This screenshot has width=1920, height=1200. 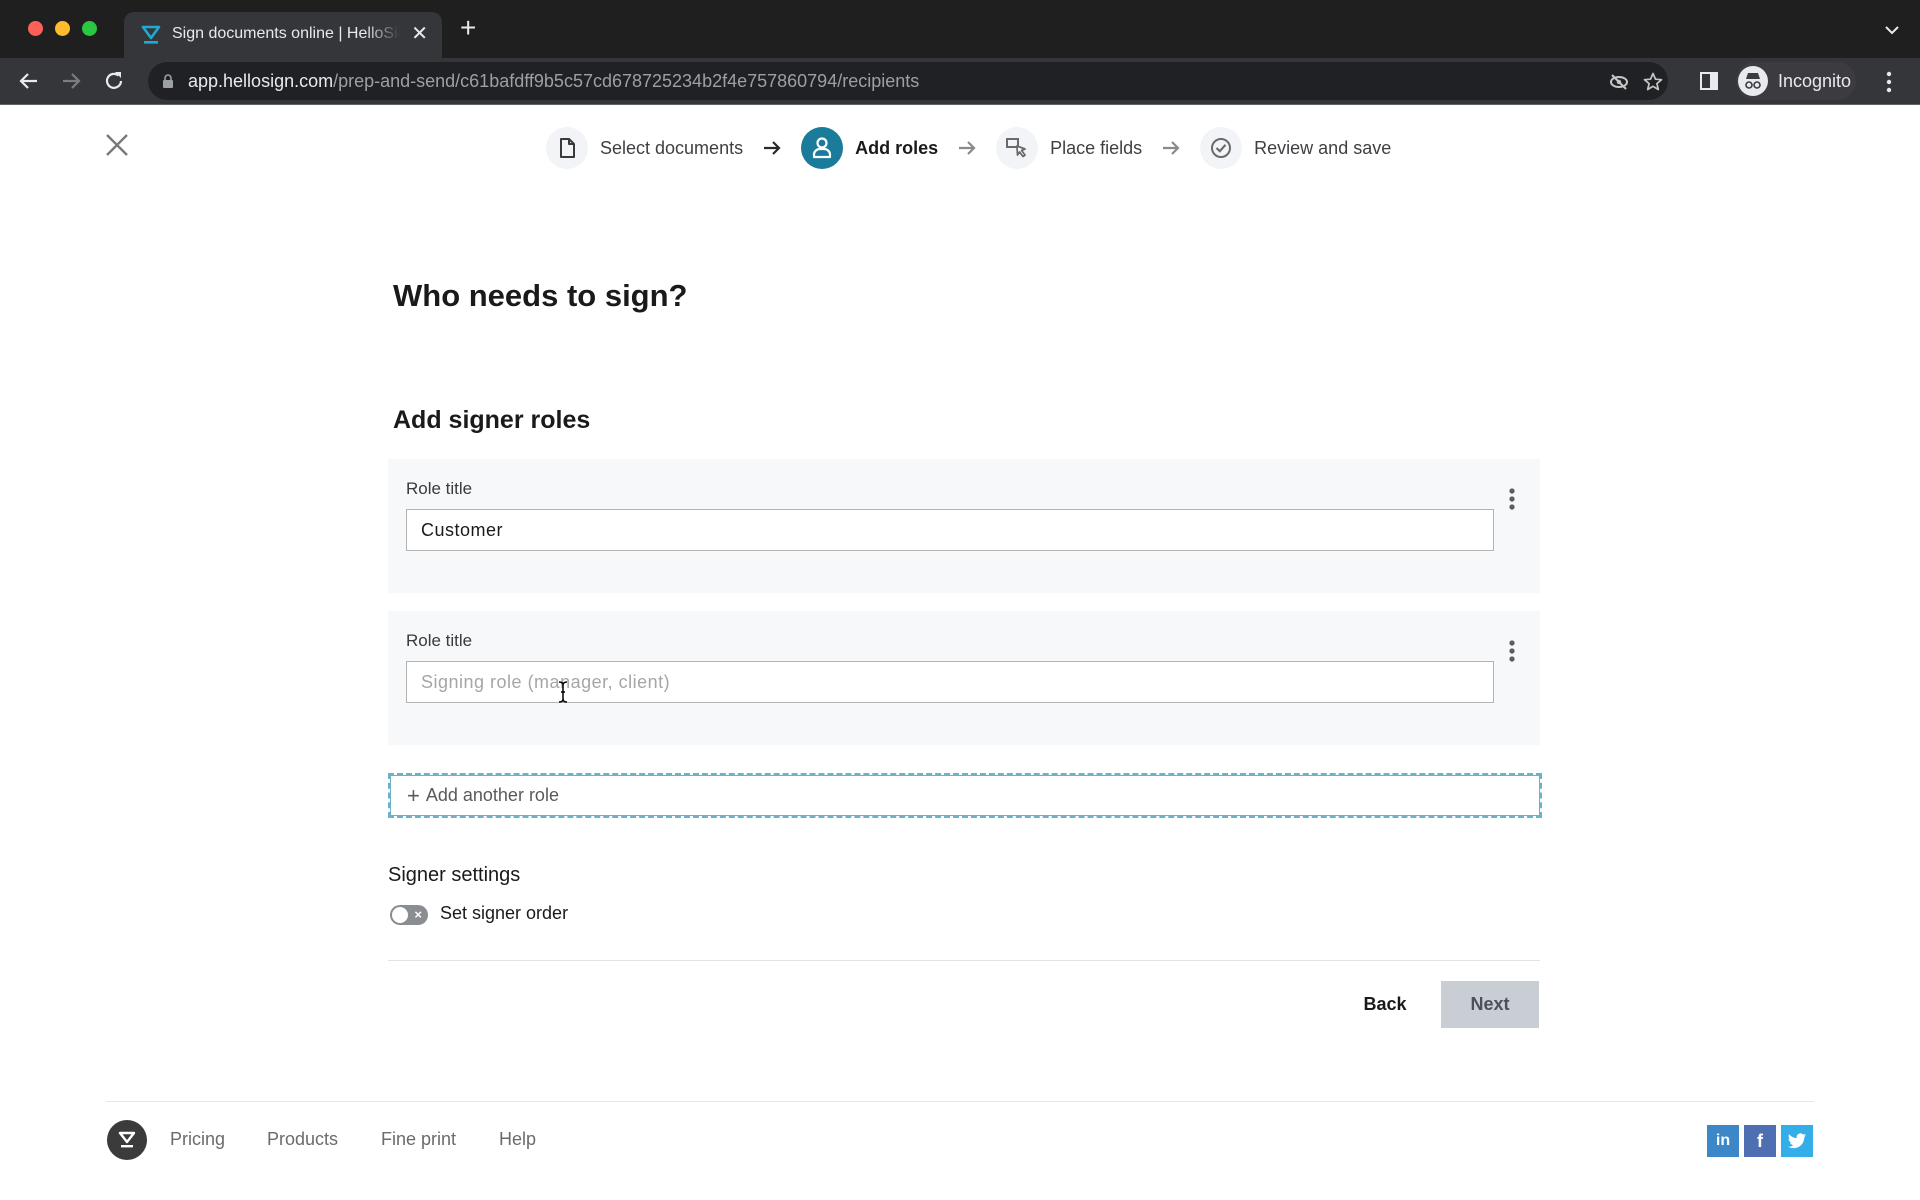 What do you see at coordinates (127, 1140) in the screenshot?
I see `hellosign-logo-icon` at bounding box center [127, 1140].